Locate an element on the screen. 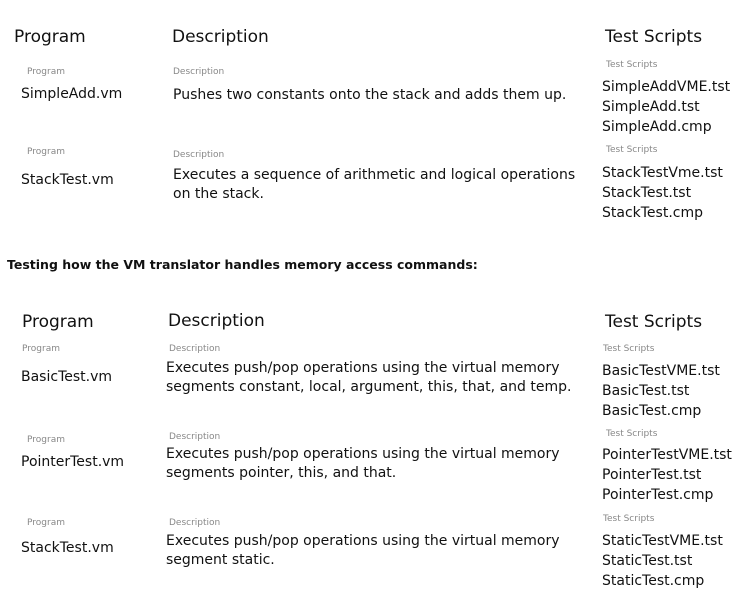 Image resolution: width=746 pixels, height=613 pixels. test-script-file: SimpleAdd.cmp is located at coordinates (657, 127).